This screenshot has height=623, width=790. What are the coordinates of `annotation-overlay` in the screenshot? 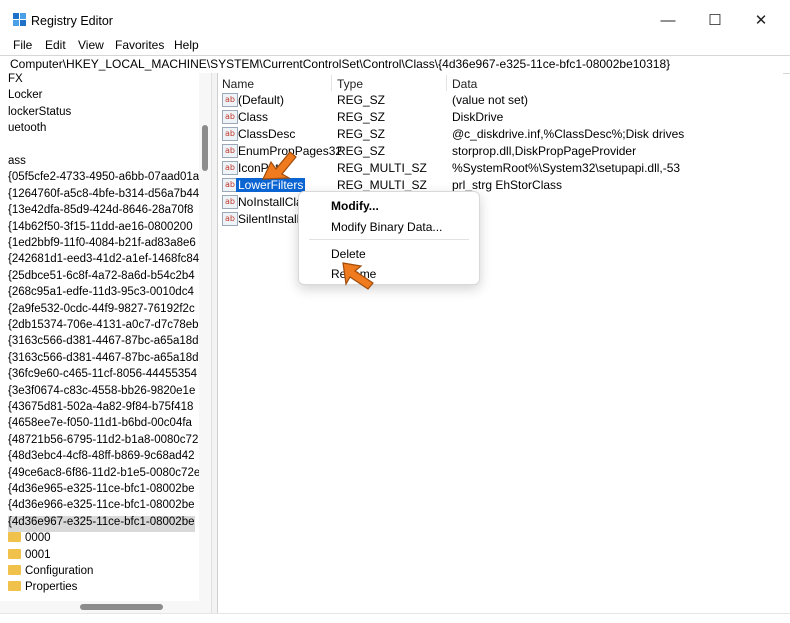 It's located at (318, 220).